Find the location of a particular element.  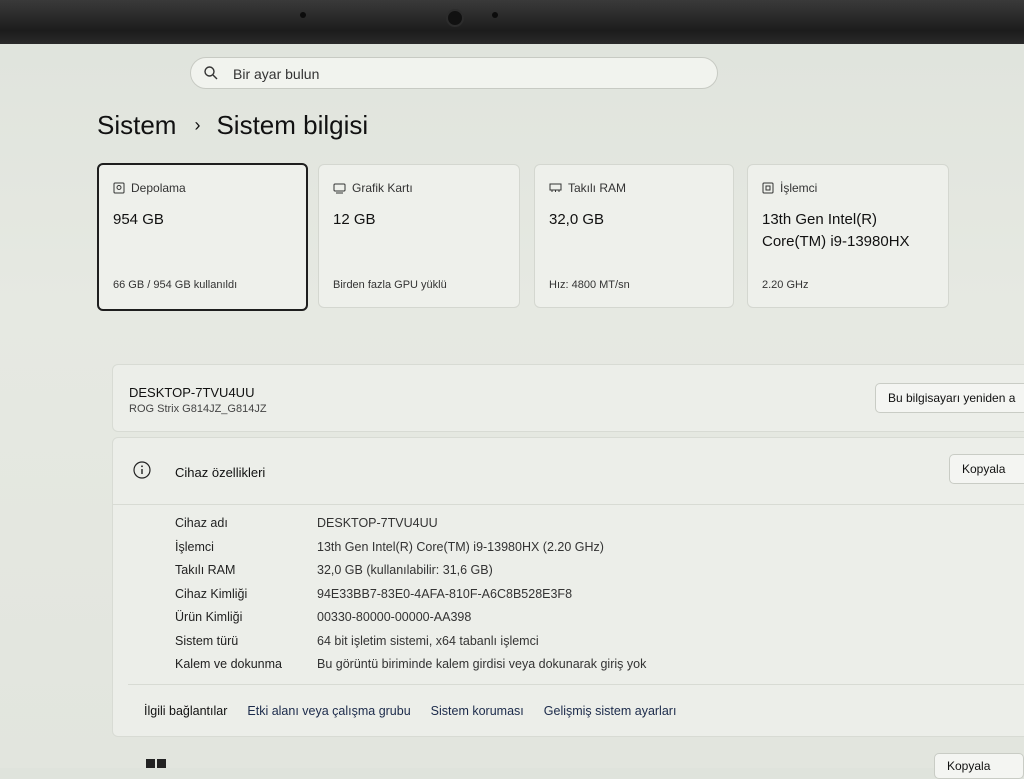

device-name: DESKTOP-7TVU4UU is located at coordinates (192, 392).